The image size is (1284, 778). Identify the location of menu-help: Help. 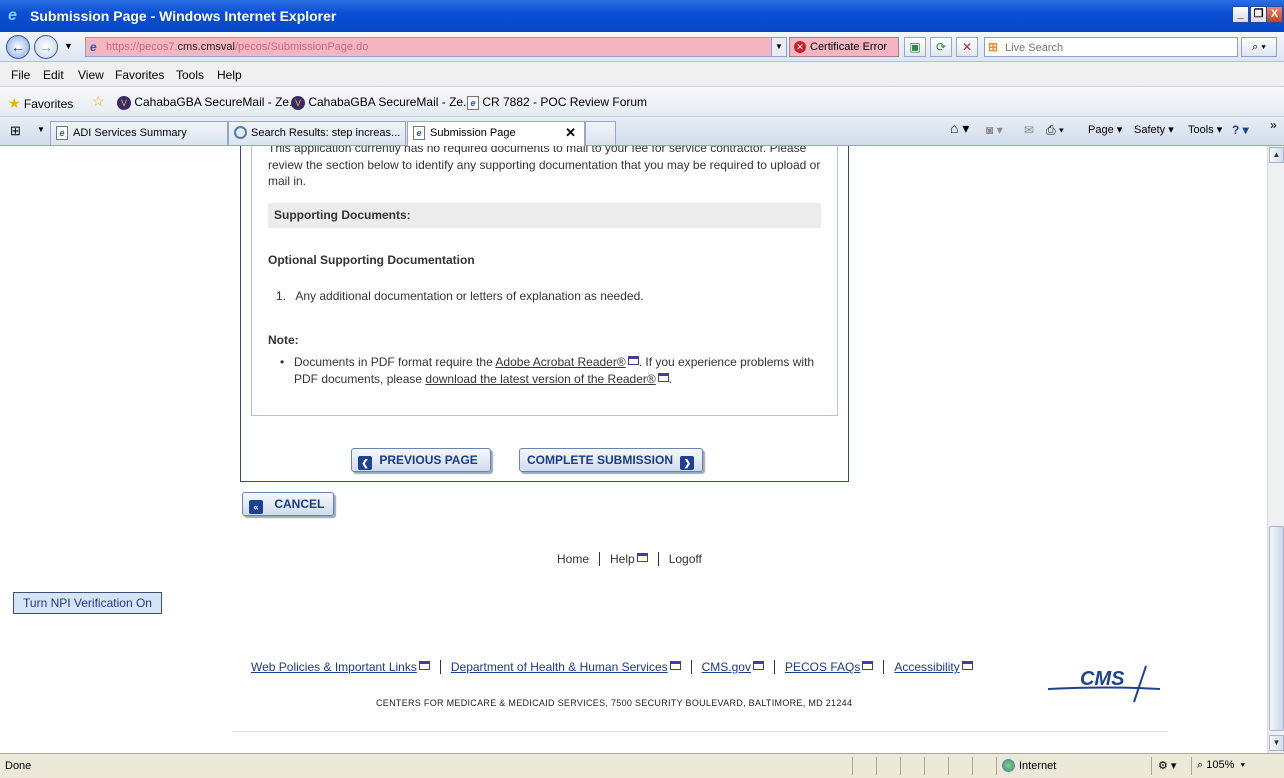
(229, 75).